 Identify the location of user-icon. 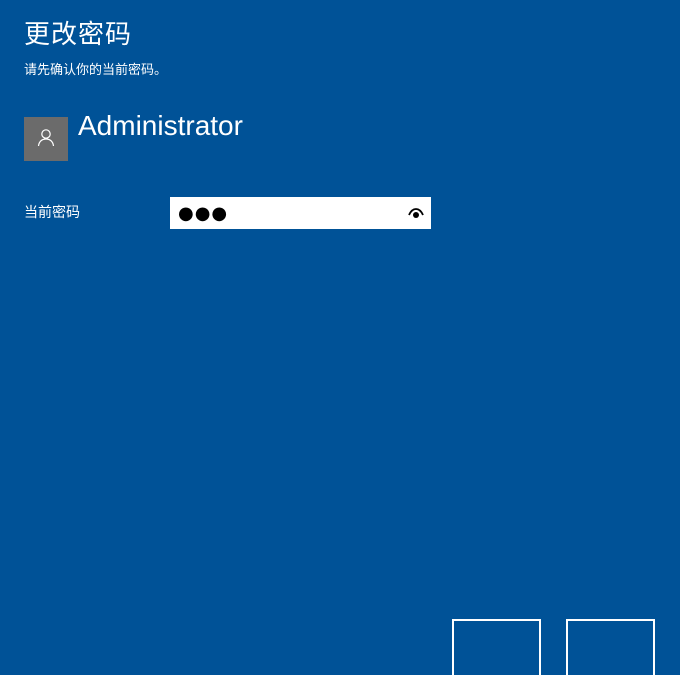
(46, 139).